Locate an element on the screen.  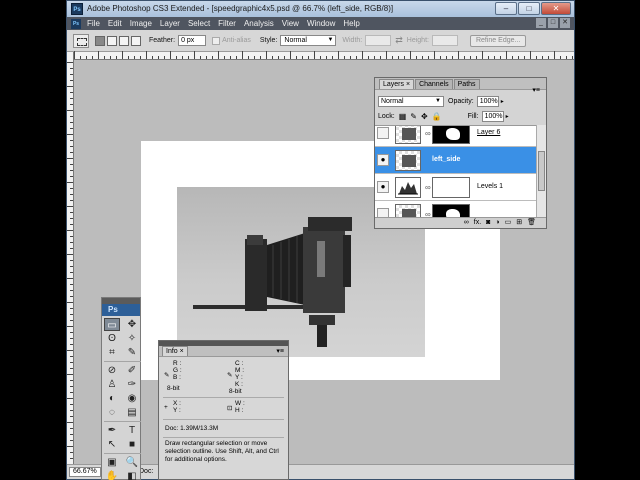
lock-all-icon: 🔒 is located at coordinates (437, 116).